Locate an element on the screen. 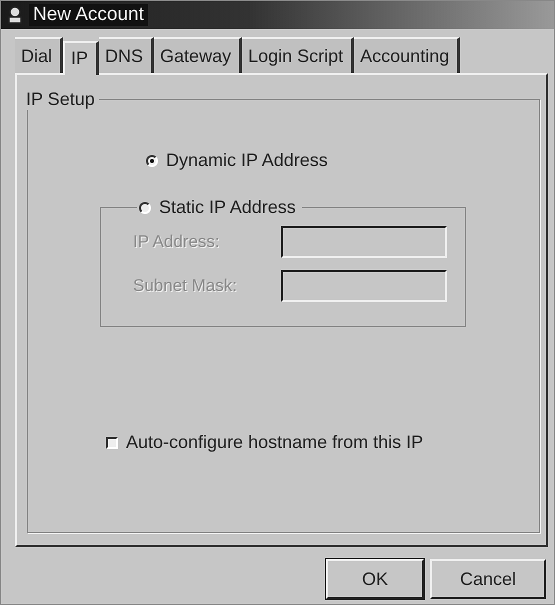  field-label: IP Address: is located at coordinates (176, 242).